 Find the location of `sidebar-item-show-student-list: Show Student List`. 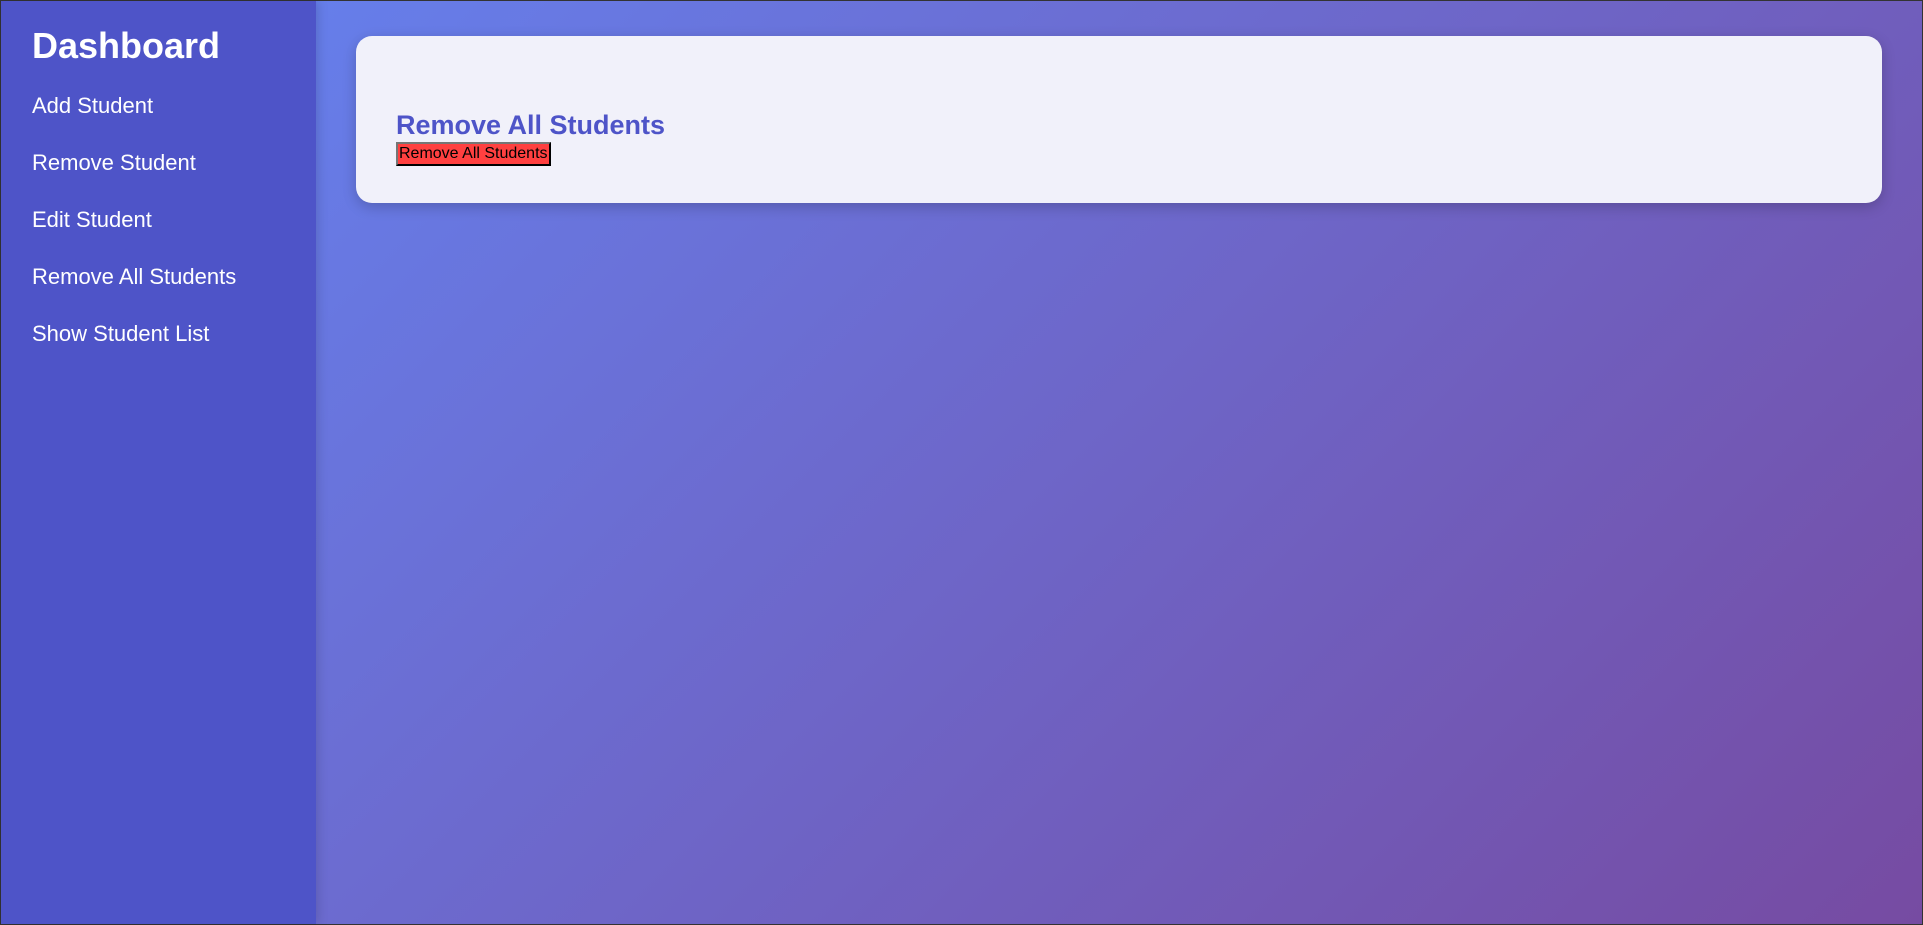

sidebar-item-show-student-list: Show Student List is located at coordinates (174, 334).